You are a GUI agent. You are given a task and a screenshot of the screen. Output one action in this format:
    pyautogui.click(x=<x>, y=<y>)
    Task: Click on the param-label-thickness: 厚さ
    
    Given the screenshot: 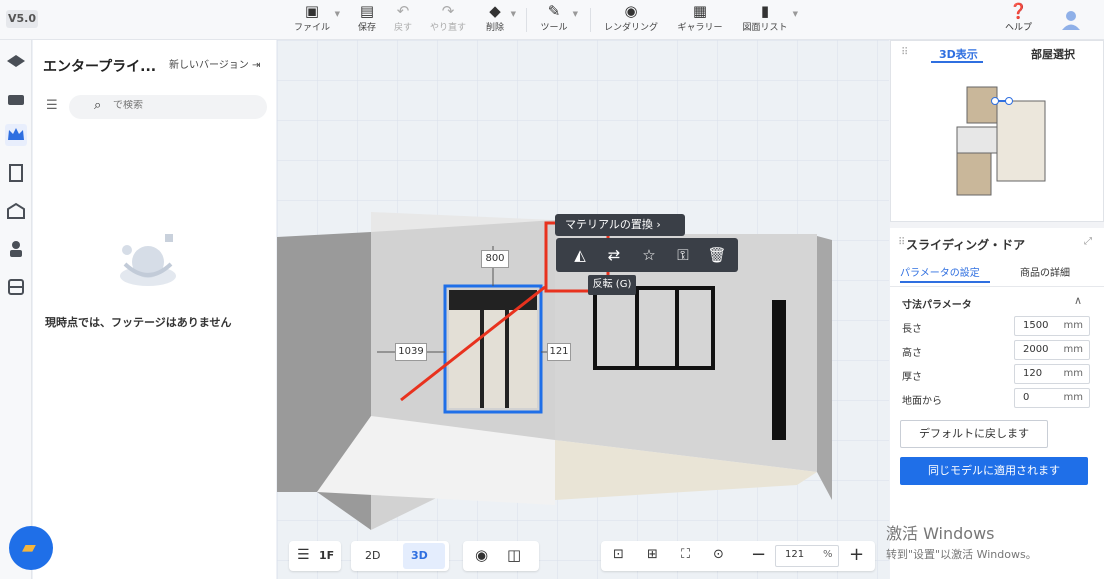 What is the action you would take?
    pyautogui.click(x=912, y=377)
    